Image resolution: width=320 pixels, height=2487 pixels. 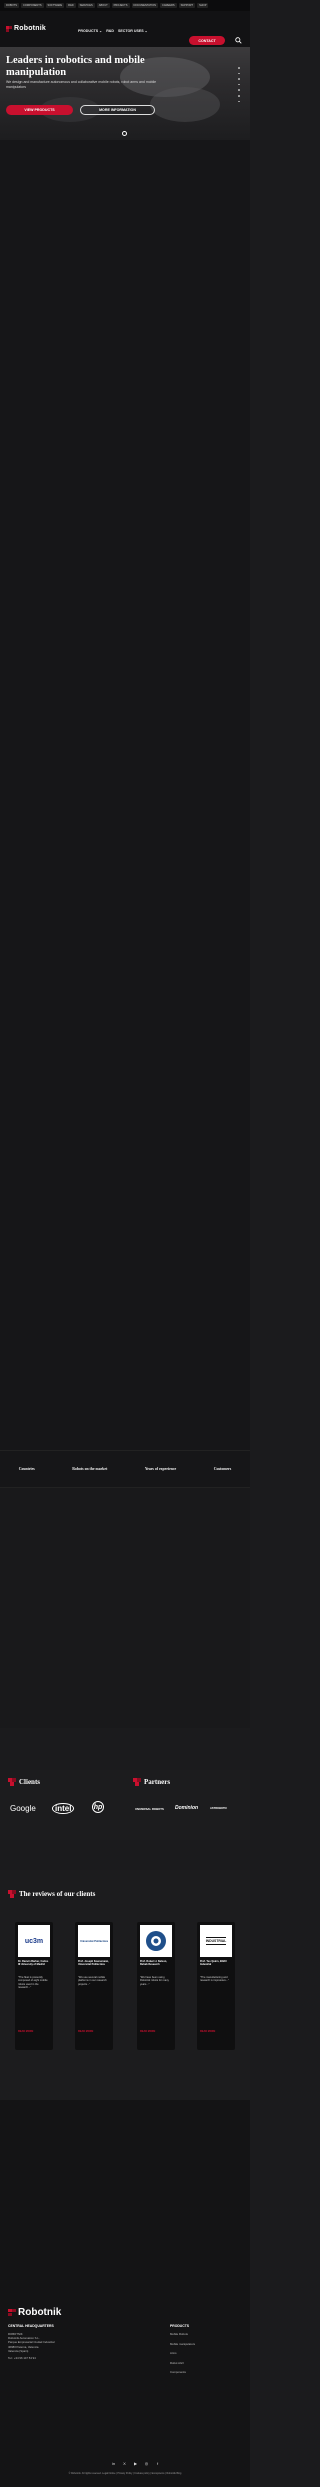 What do you see at coordinates (117, 110) in the screenshot?
I see `more-information-button: MORE INFORMATION` at bounding box center [117, 110].